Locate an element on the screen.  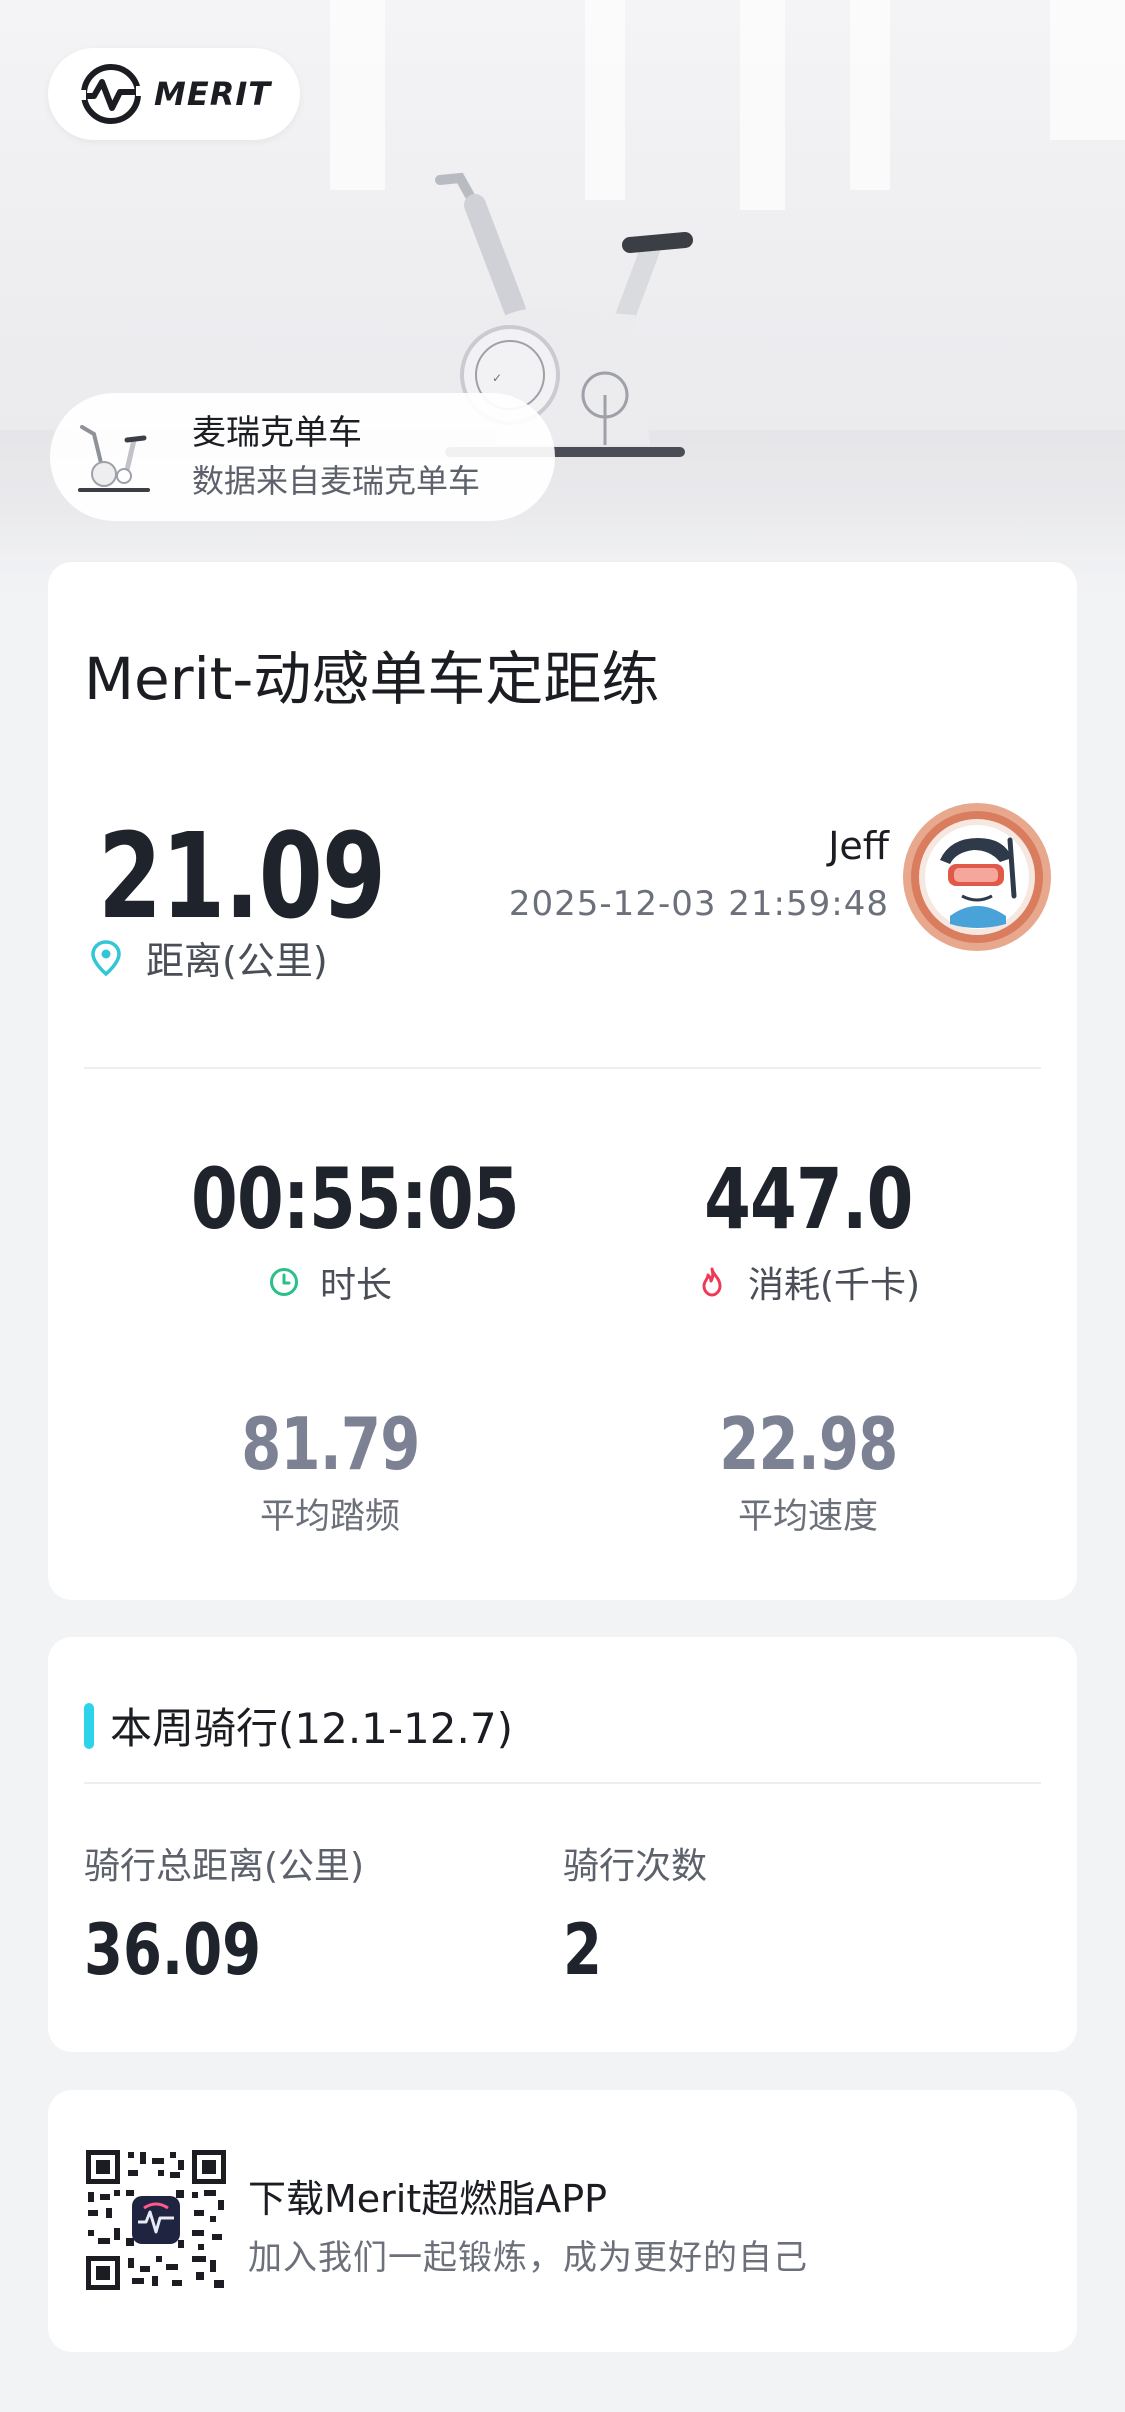
ride-count-value: 2 is located at coordinates (582, 1950).